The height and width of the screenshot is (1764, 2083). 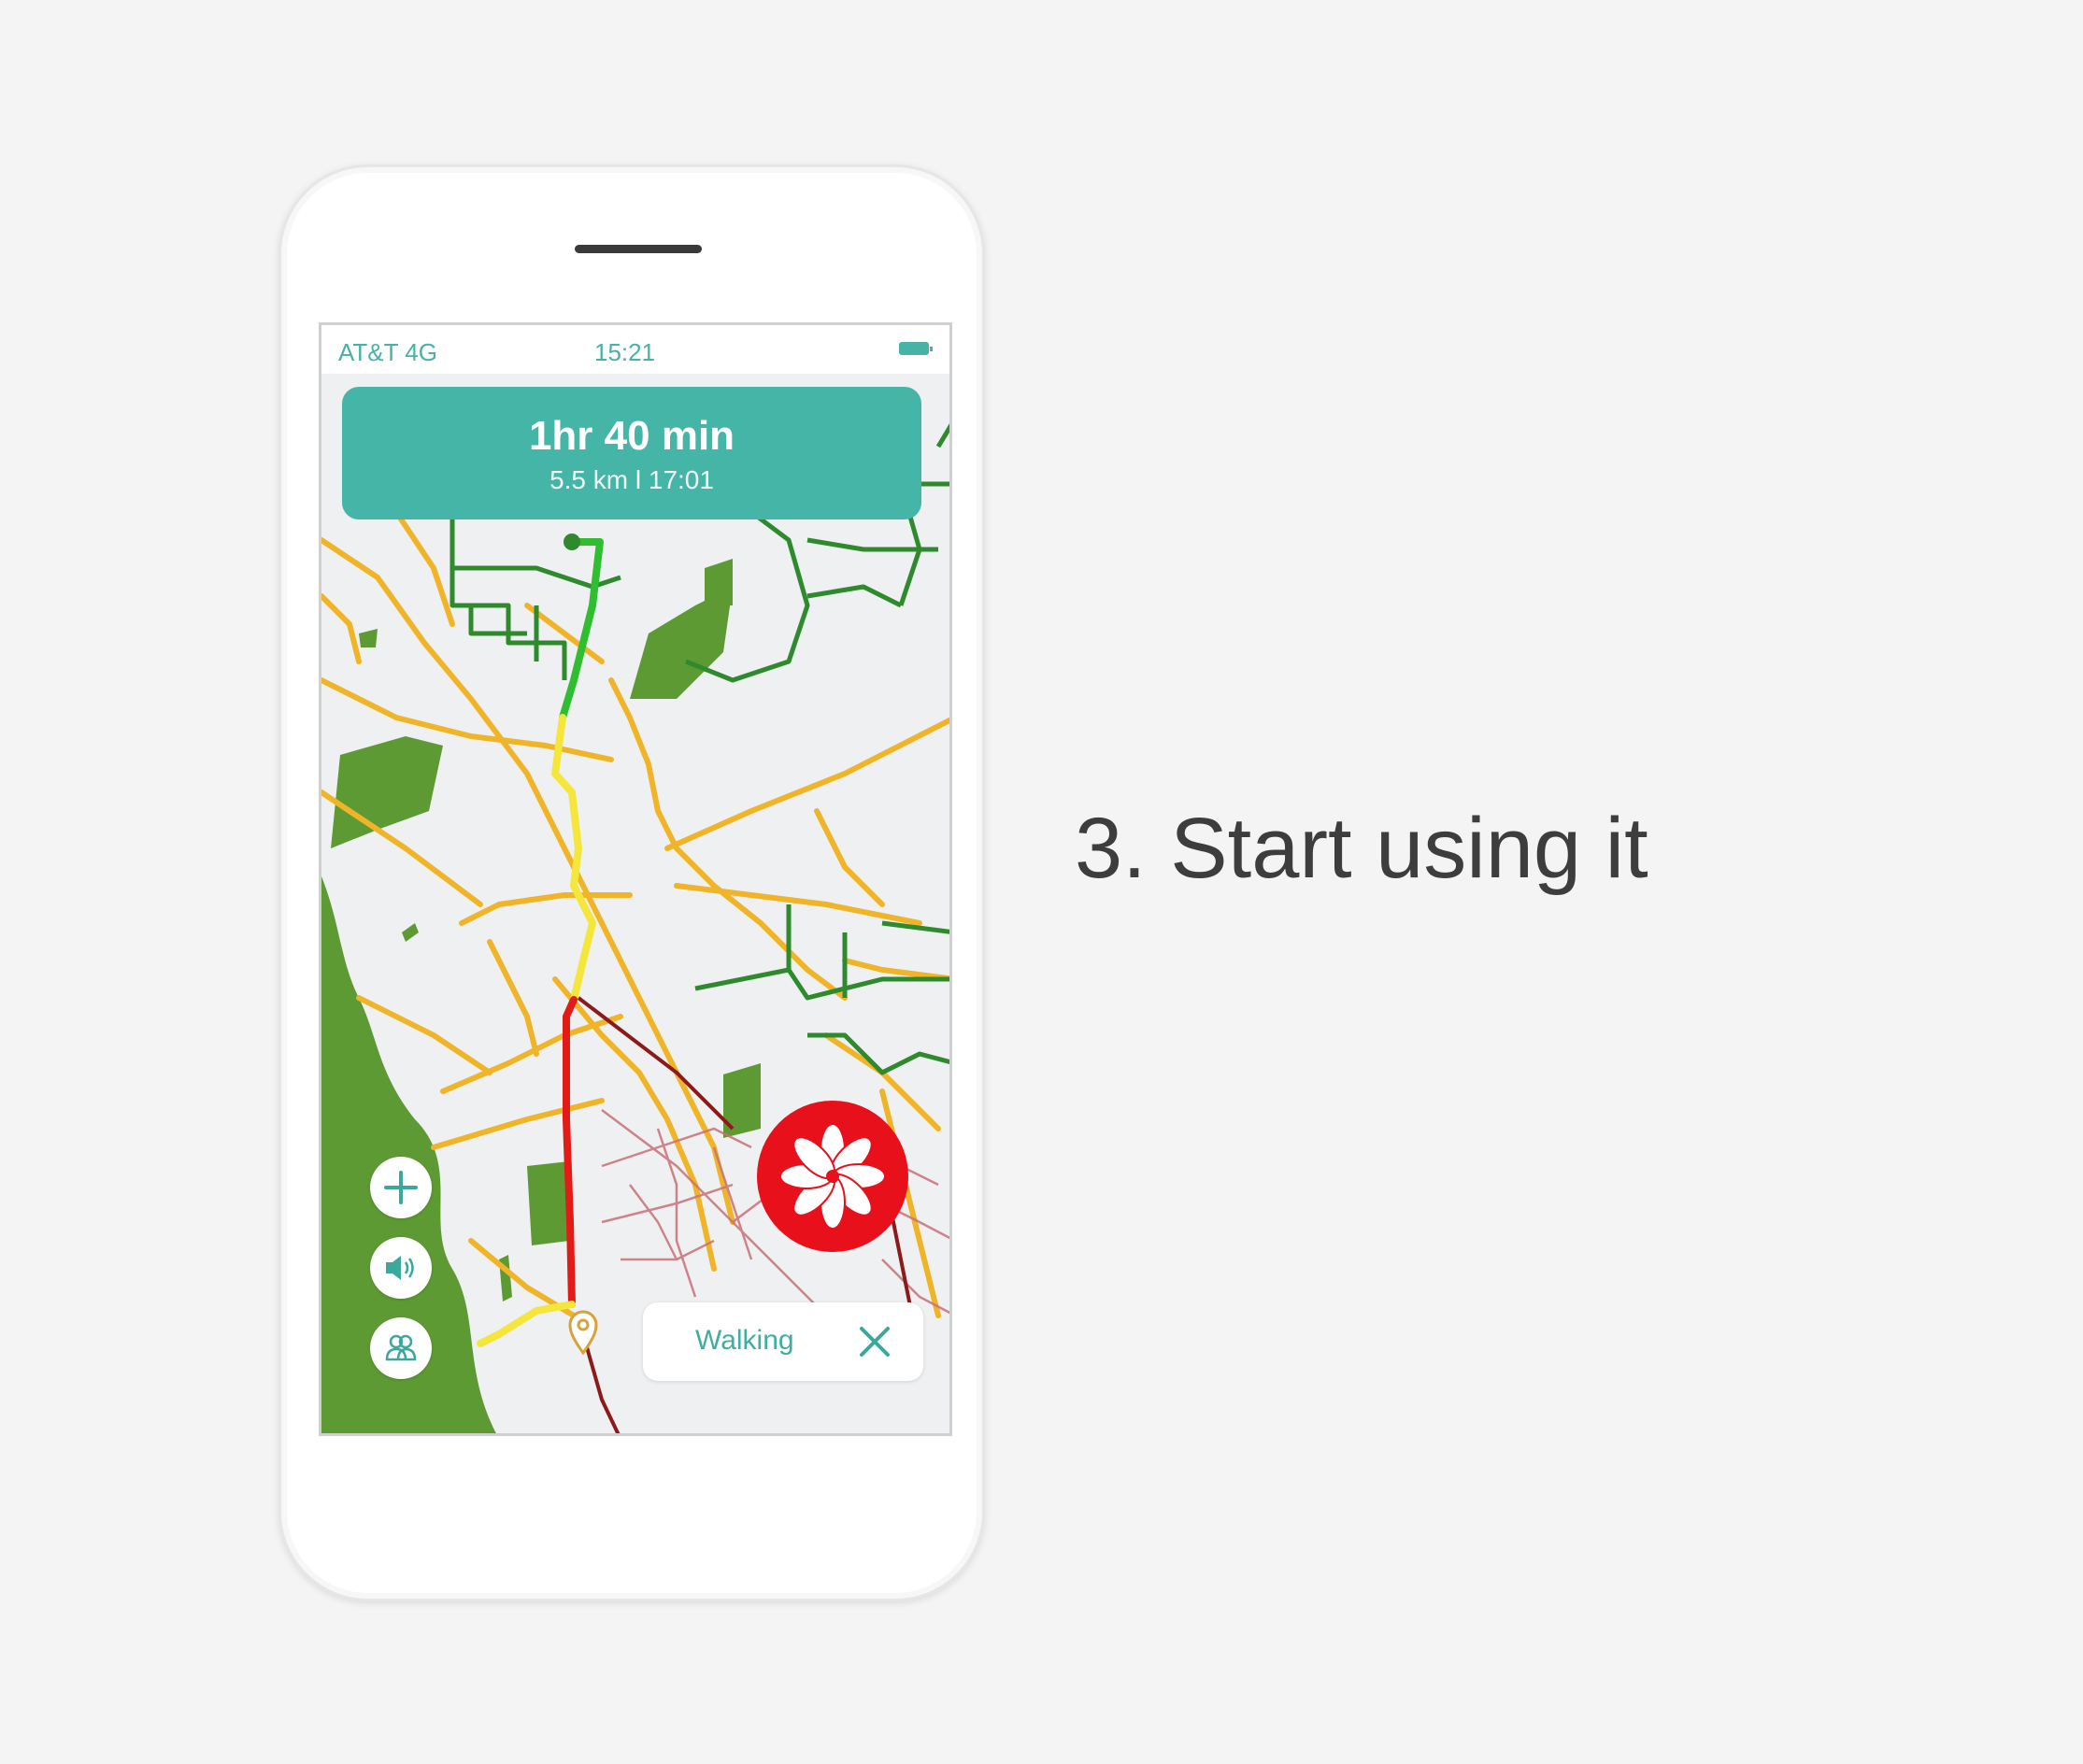 I want to click on destination-pin-icon, so click(x=583, y=1331).